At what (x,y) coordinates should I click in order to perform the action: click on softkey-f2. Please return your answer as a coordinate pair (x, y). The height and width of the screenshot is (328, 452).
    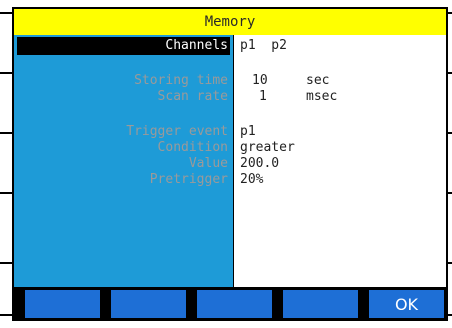
    Looking at the image, I should click on (148, 304).